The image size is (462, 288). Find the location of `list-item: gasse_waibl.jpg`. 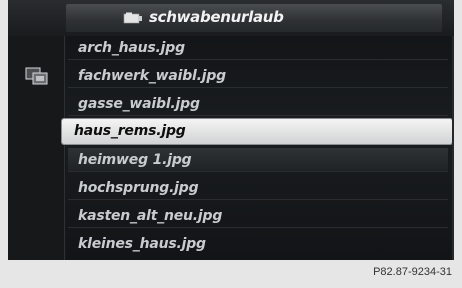

list-item: gasse_waibl.jpg is located at coordinates (258, 104).